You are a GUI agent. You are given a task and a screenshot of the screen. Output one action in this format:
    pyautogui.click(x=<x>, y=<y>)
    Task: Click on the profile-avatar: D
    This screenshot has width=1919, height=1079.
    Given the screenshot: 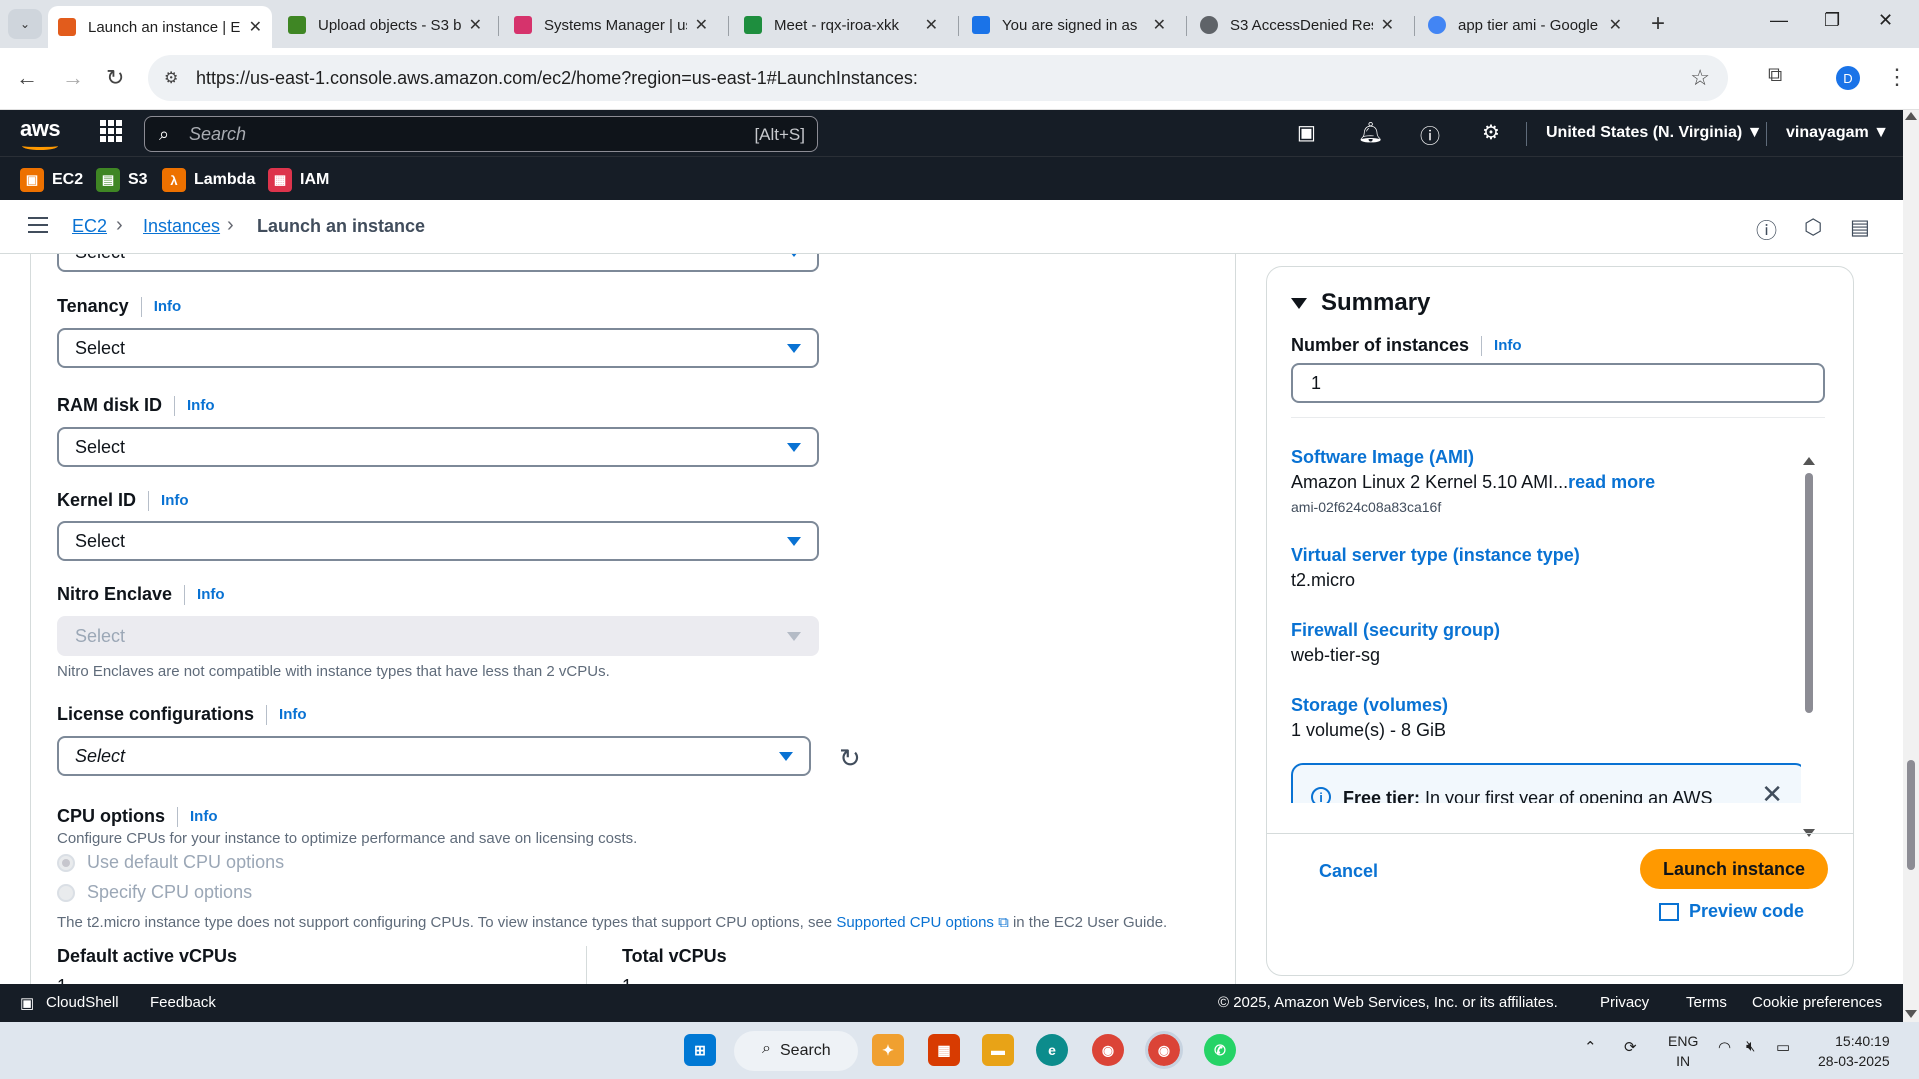 What is the action you would take?
    pyautogui.click(x=1848, y=78)
    